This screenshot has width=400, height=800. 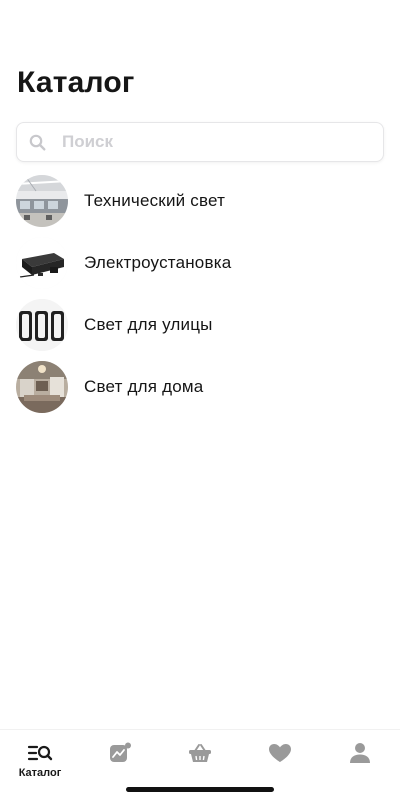 I want to click on home-light-thumbnail, so click(x=42, y=387).